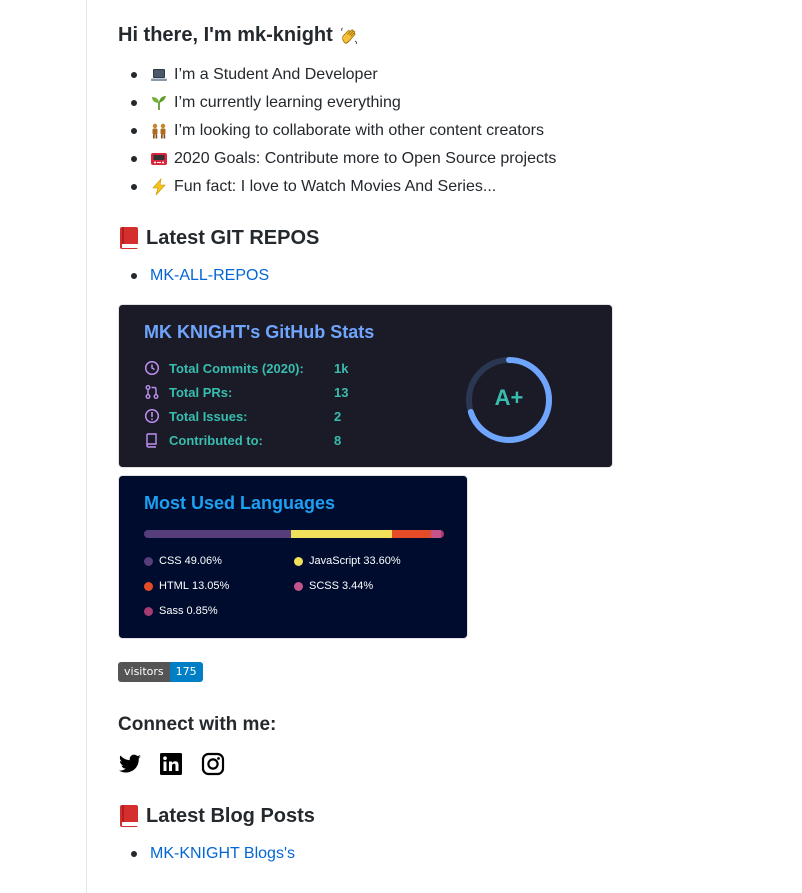  What do you see at coordinates (159, 131) in the screenshot?
I see `people-icon` at bounding box center [159, 131].